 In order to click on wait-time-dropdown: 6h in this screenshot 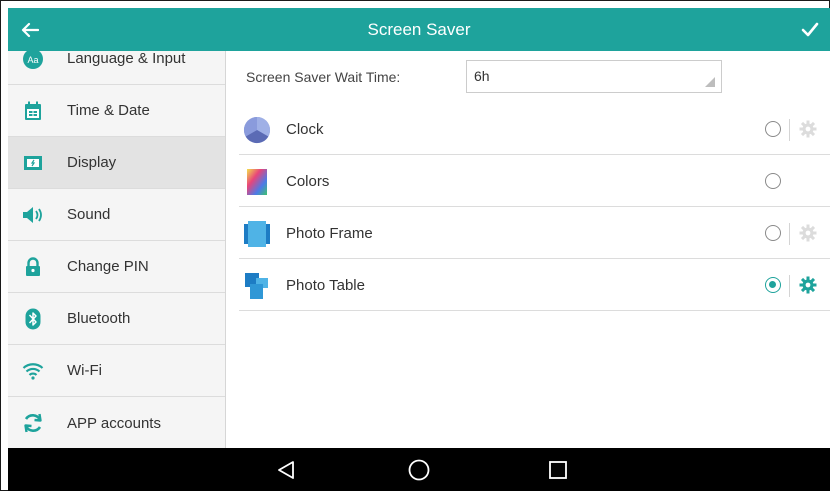, I will do `click(594, 76)`.